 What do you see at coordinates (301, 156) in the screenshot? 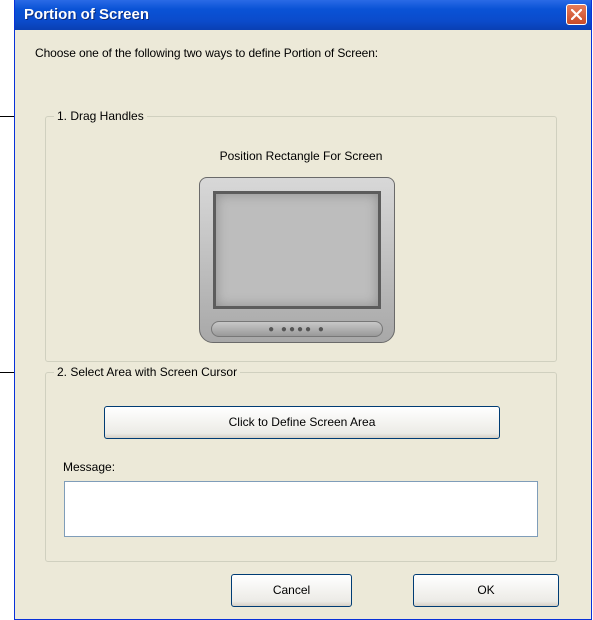
I see `position-rectangle-label: Position Rectangle For Screen` at bounding box center [301, 156].